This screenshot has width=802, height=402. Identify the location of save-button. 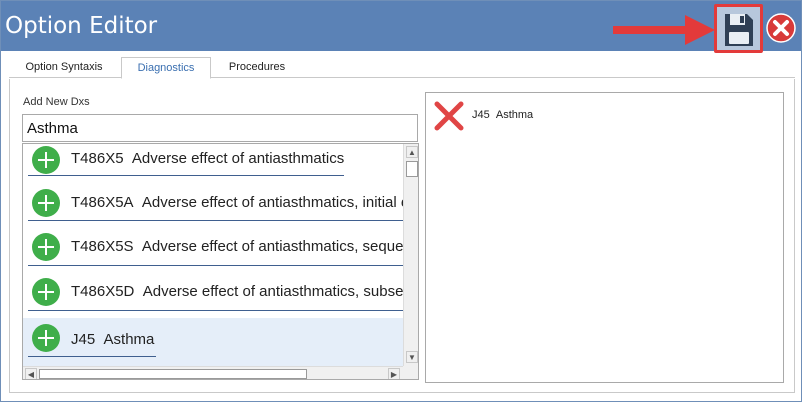
(738, 28).